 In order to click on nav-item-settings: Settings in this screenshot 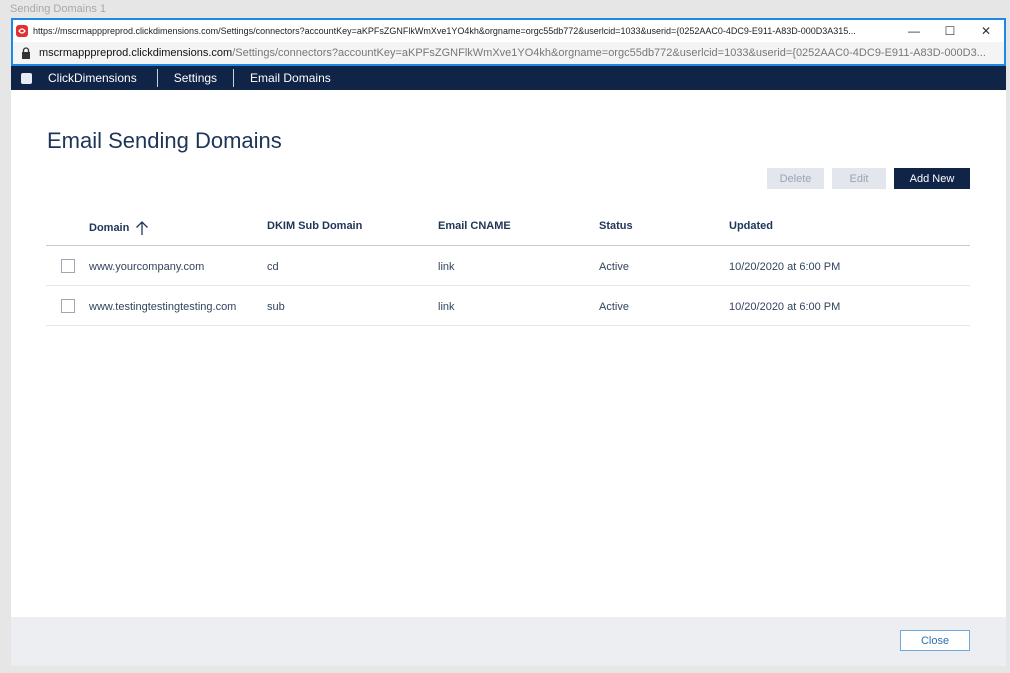, I will do `click(195, 78)`.